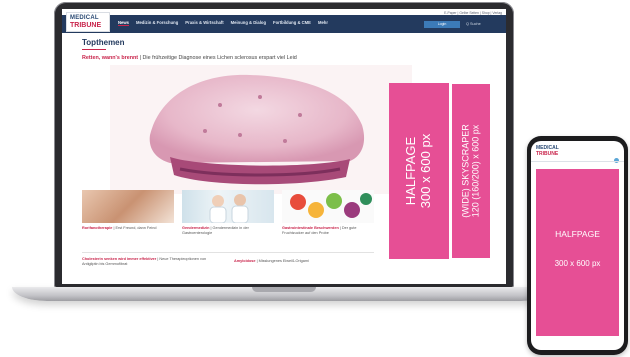 This screenshot has height=357, width=630. I want to click on nav-item-meinung: Meinung & Dialog, so click(248, 23).